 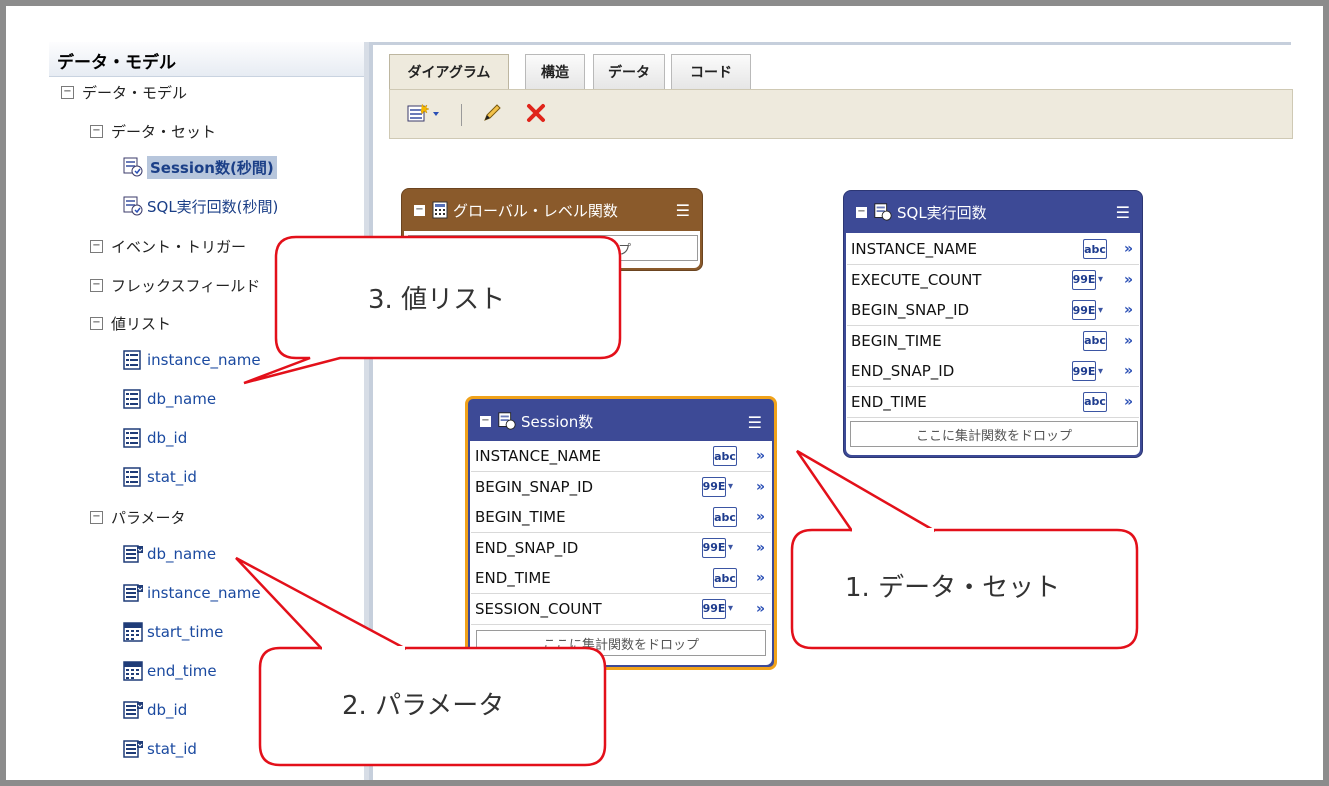 I want to click on callout-params-text: 2. パラメータ, so click(x=423, y=706).